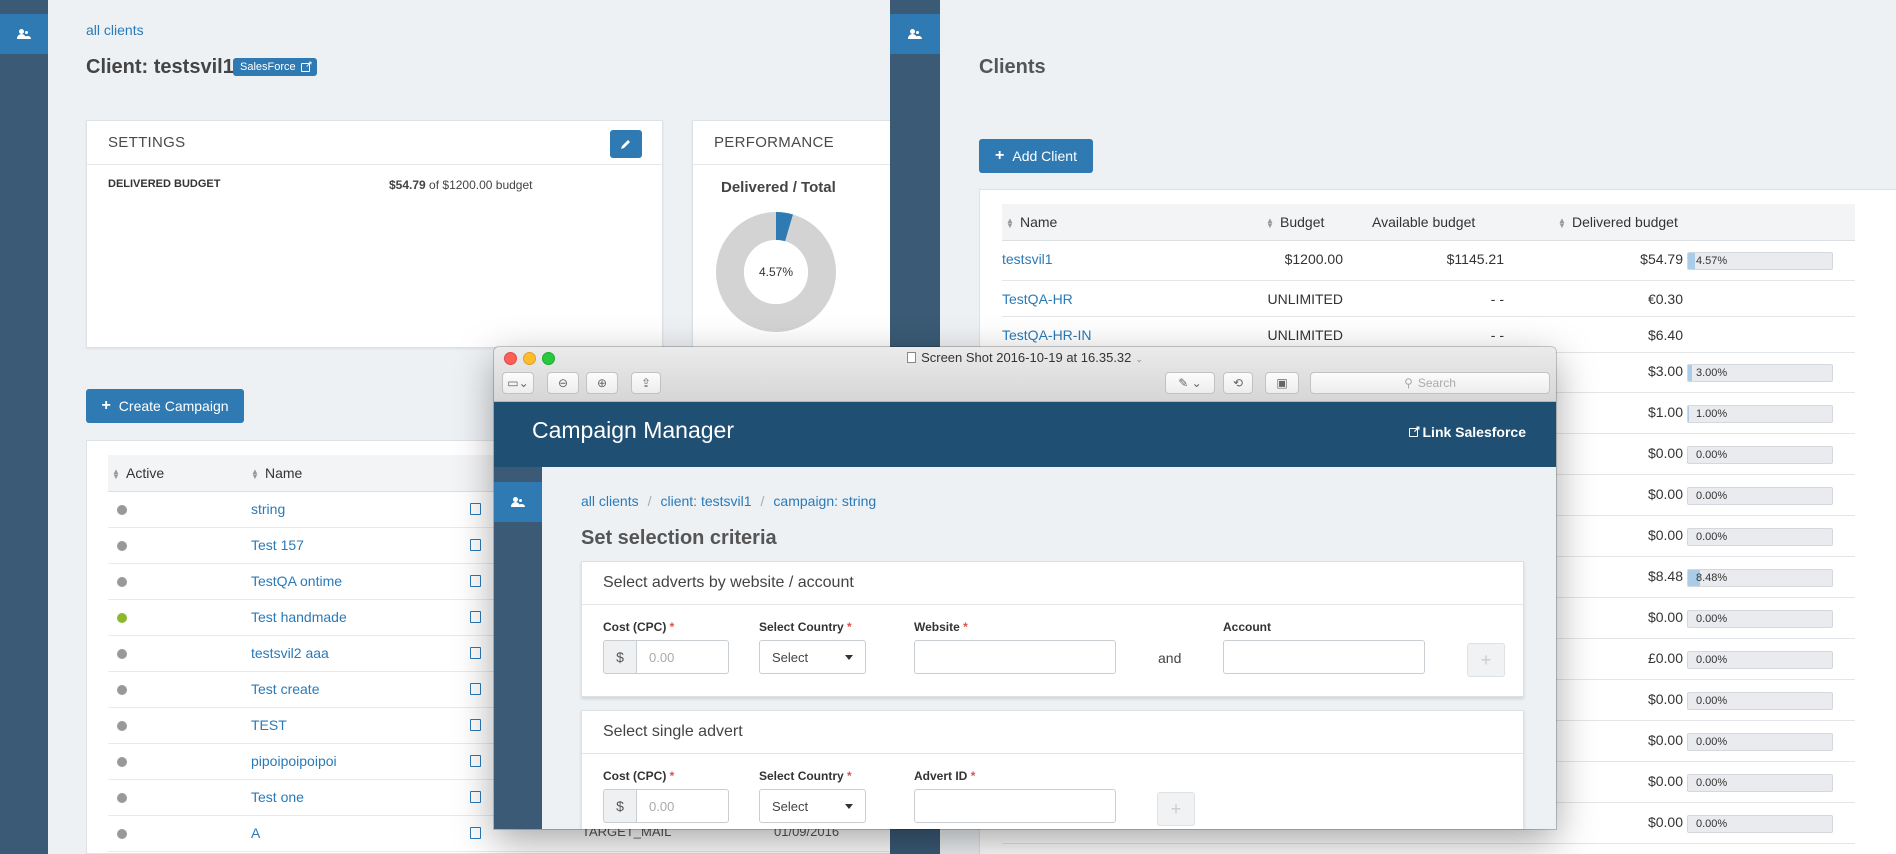  What do you see at coordinates (145, 473) in the screenshot?
I see `column-active-label: Active` at bounding box center [145, 473].